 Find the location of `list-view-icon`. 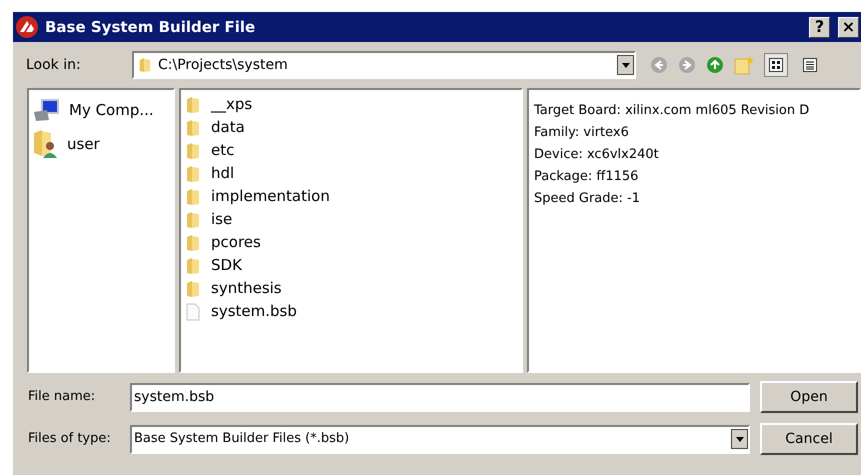

list-view-icon is located at coordinates (810, 65).